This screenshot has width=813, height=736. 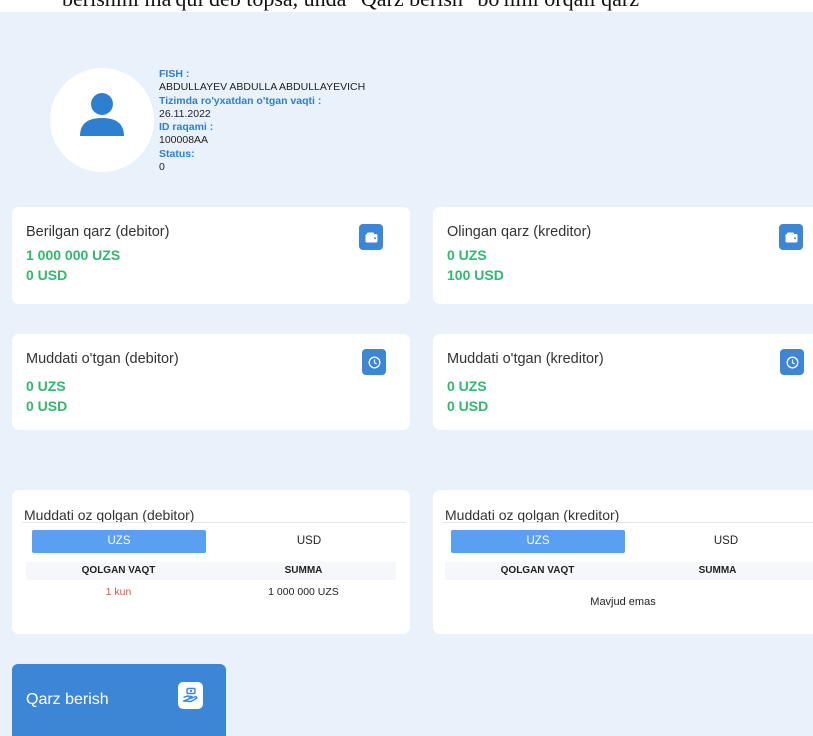 What do you see at coordinates (262, 87) in the screenshot?
I see `fish-value: ABDULLAYEV ABDULLA ABDULLAYEVICH` at bounding box center [262, 87].